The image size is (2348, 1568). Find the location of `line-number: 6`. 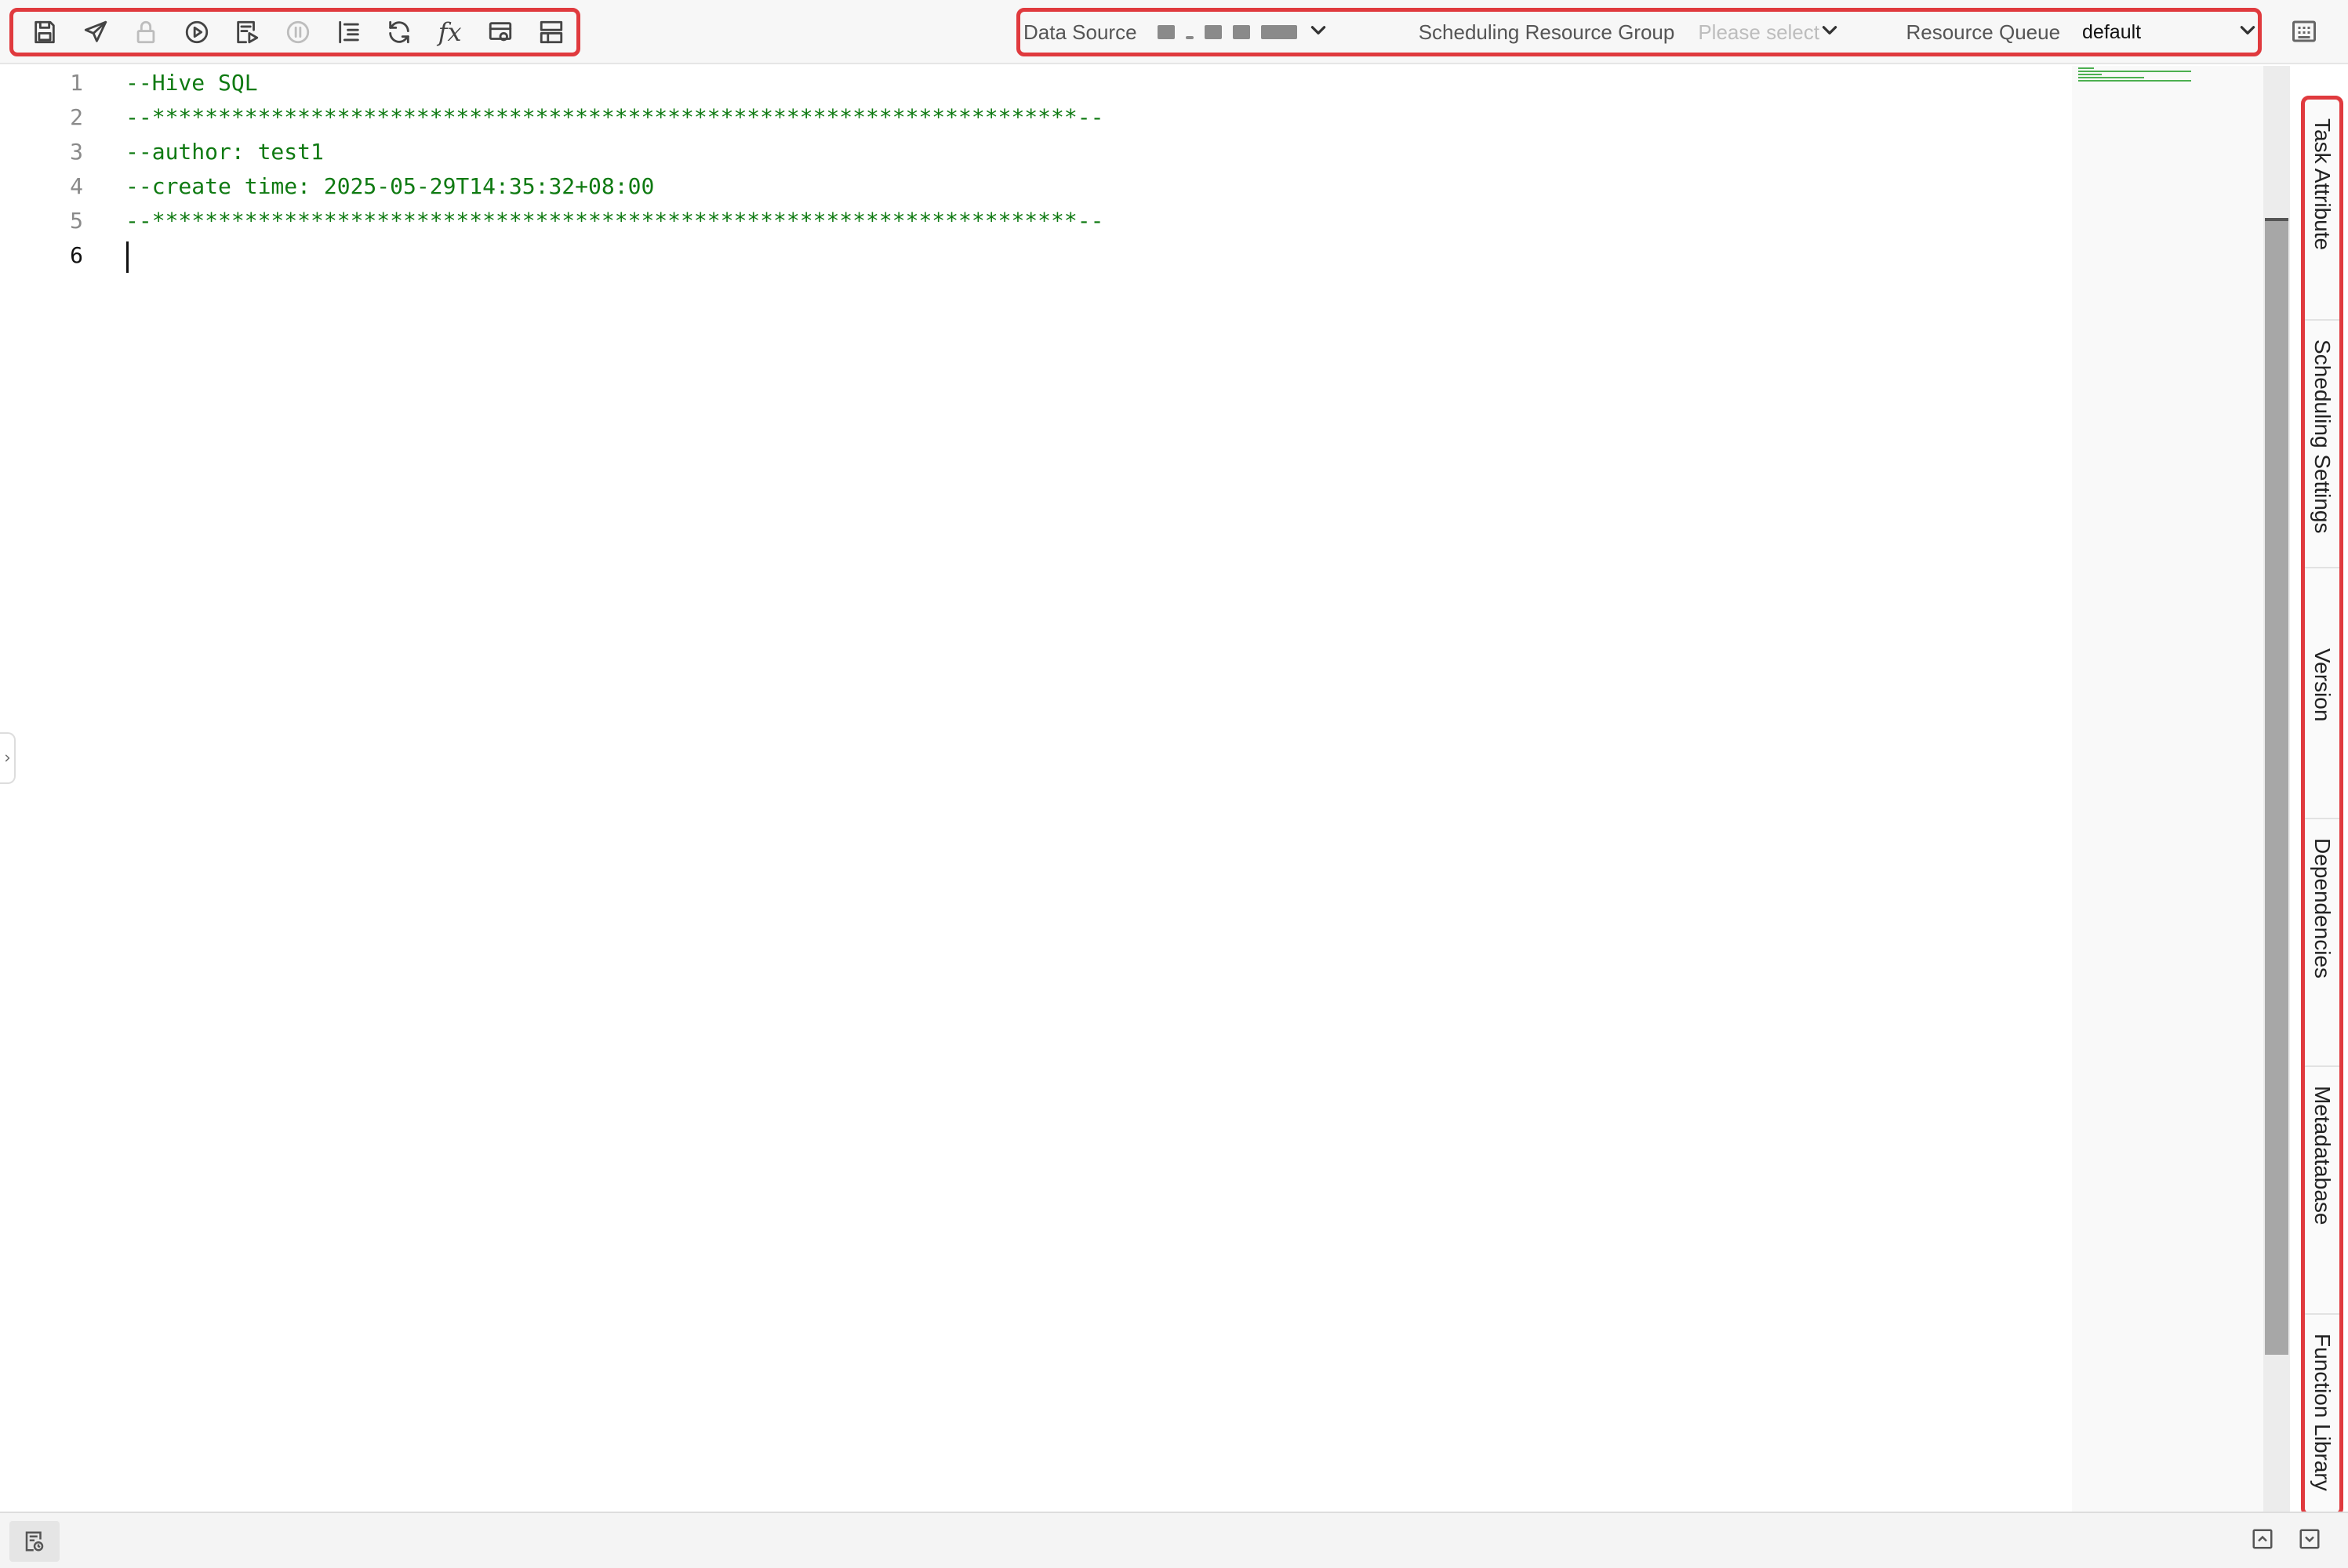

line-number: 6 is located at coordinates (77, 255).